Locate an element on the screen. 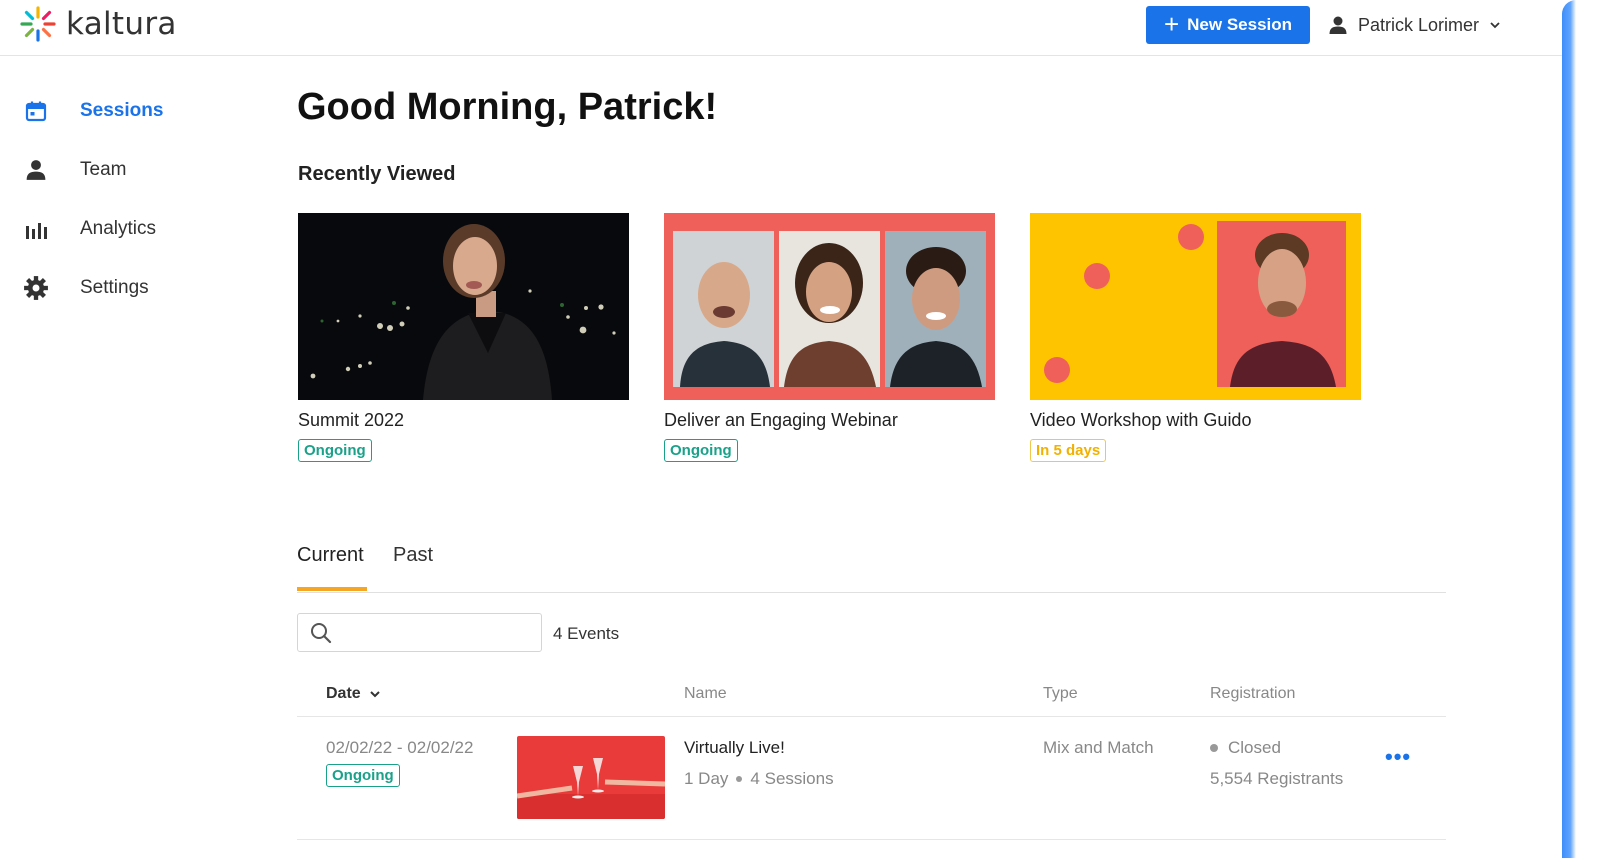  gear-icon is located at coordinates (36, 288).